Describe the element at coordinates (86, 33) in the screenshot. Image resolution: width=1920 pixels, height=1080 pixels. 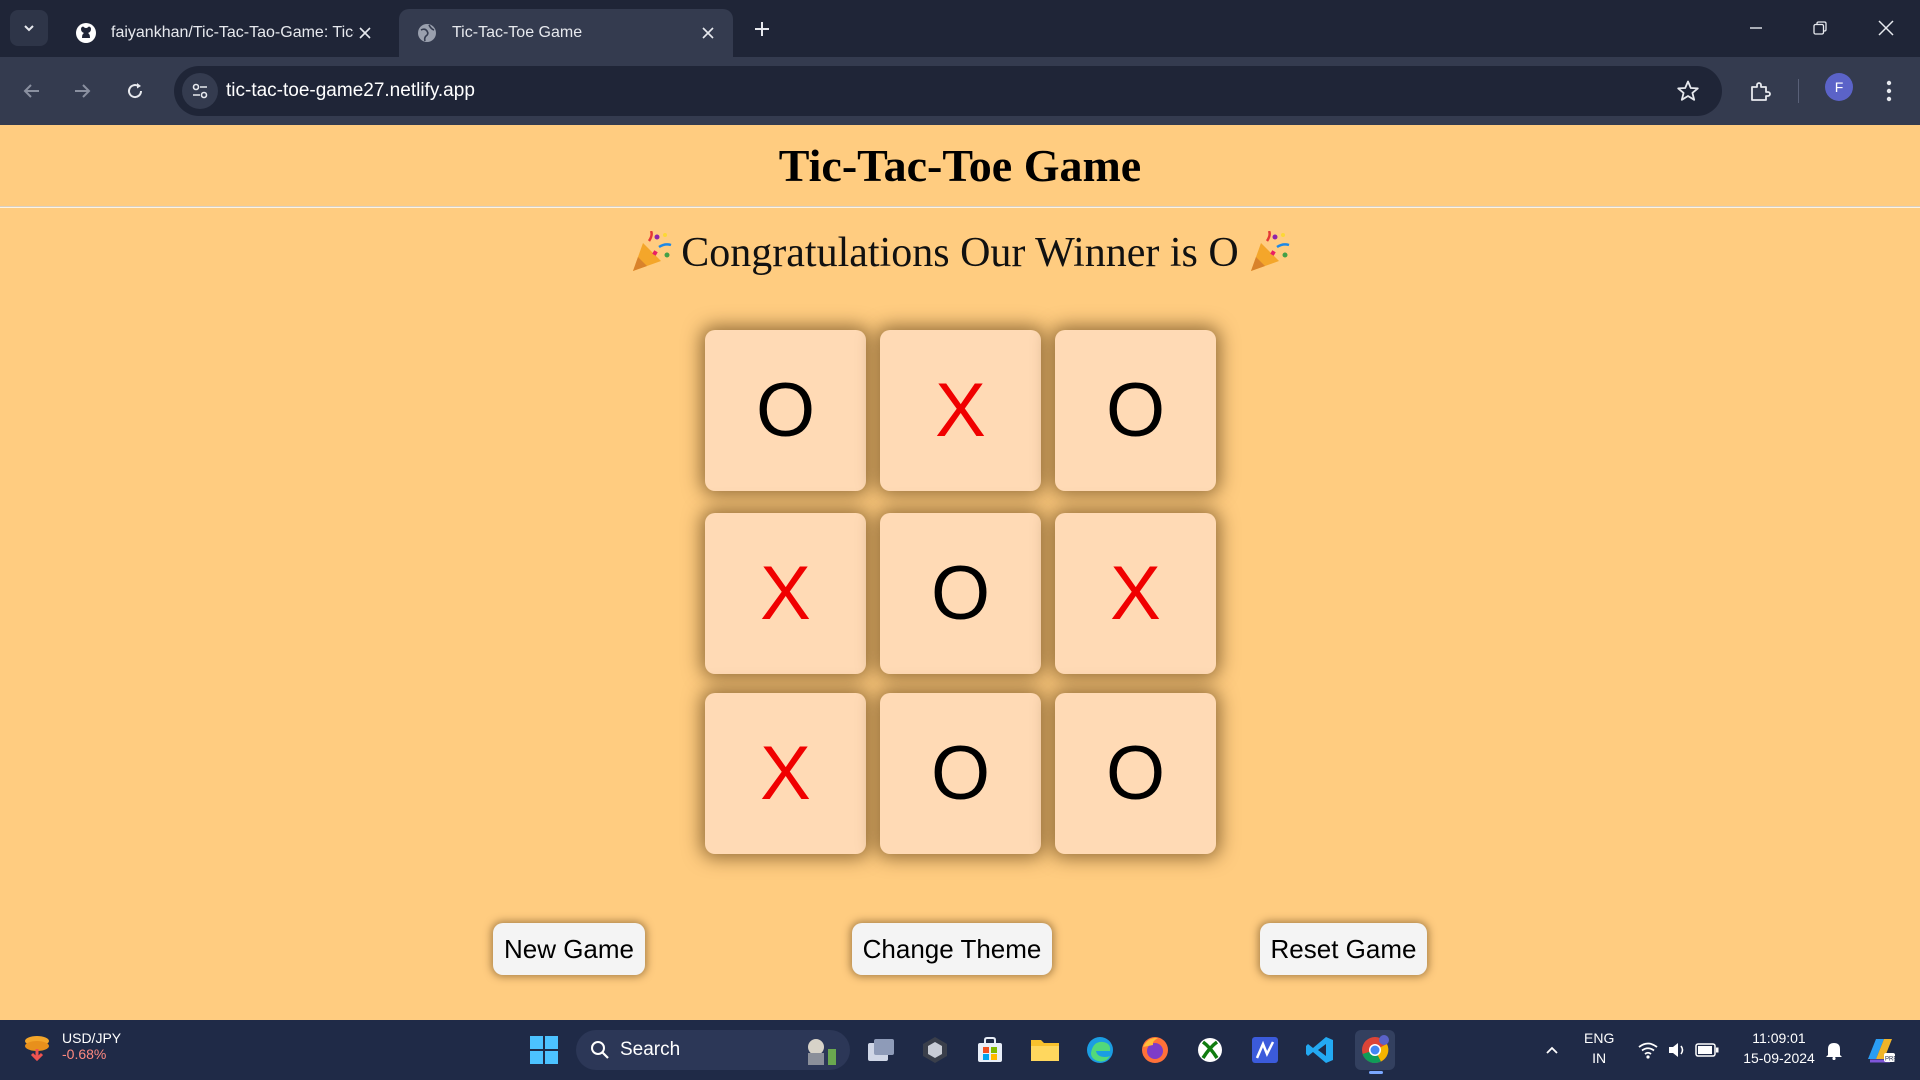
I see `github-icon` at that location.